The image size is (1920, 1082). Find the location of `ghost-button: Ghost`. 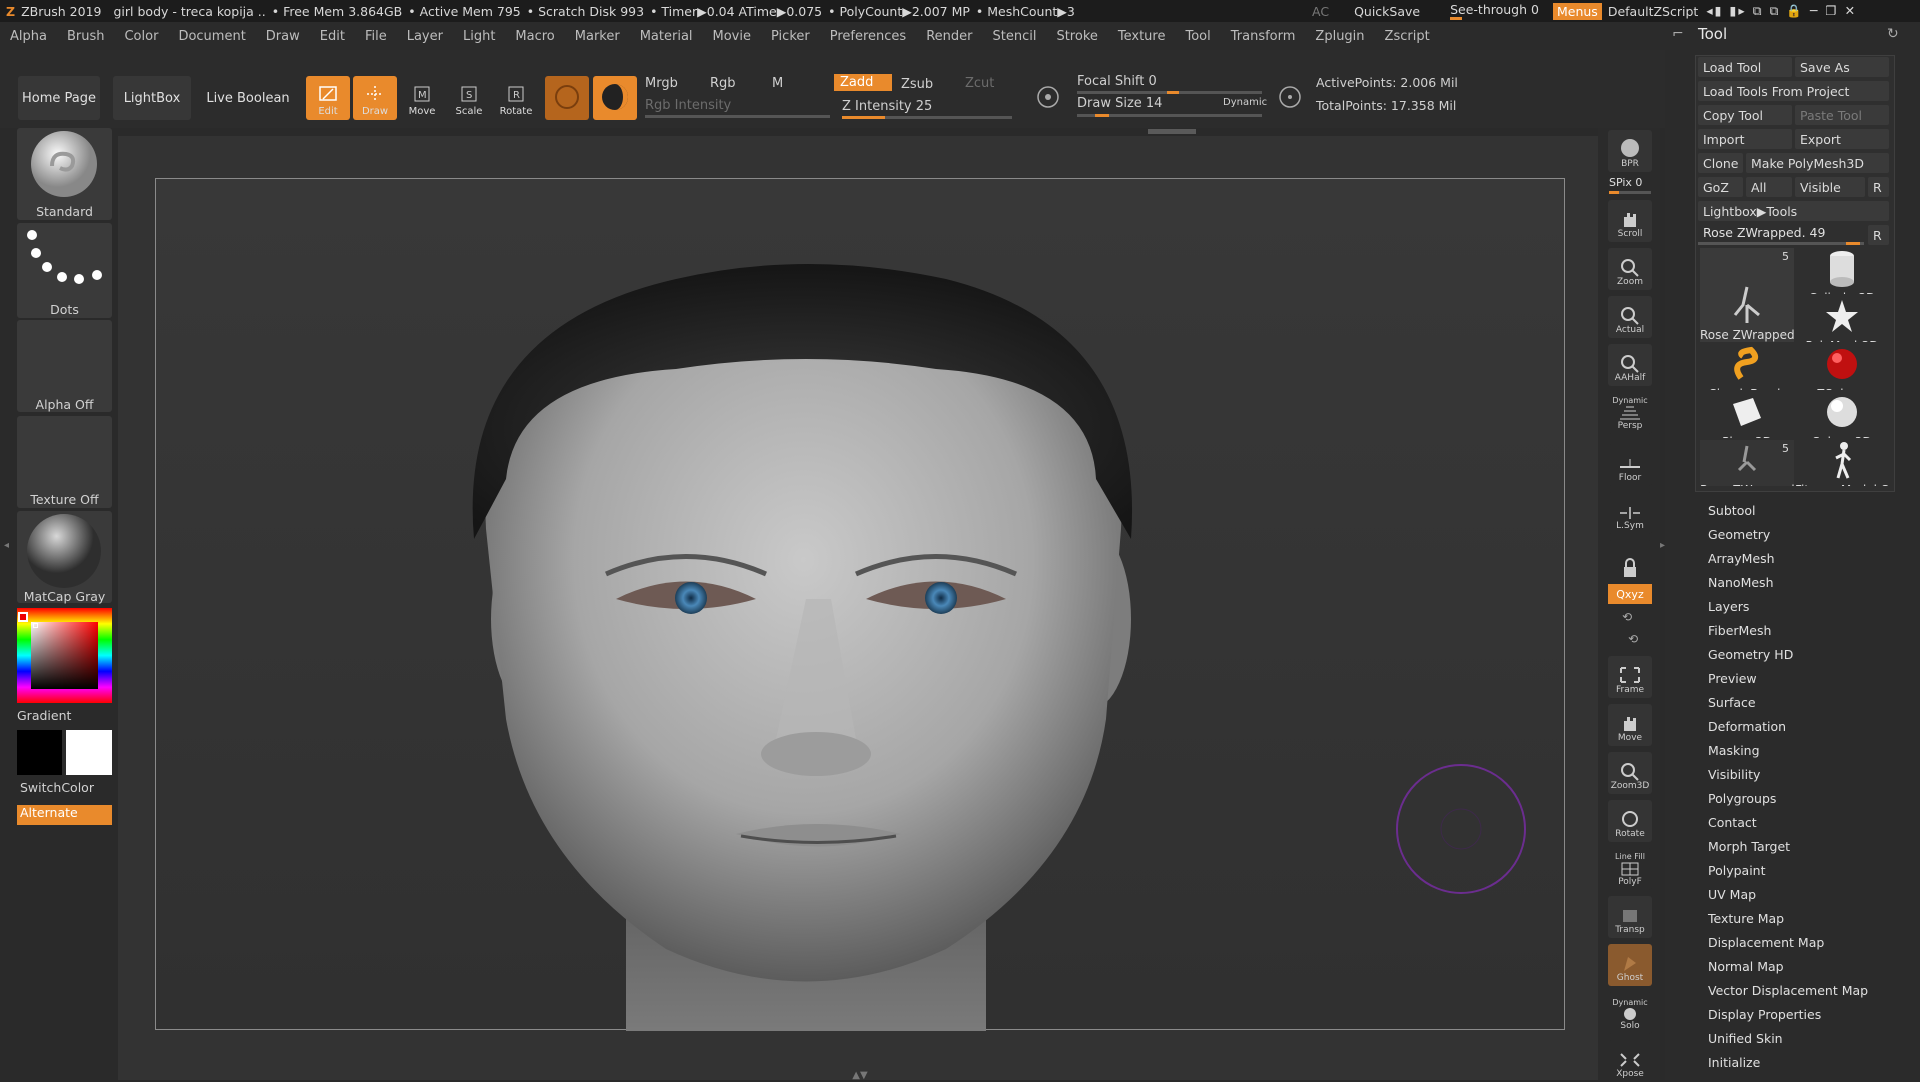

ghost-button: Ghost is located at coordinates (1630, 965).